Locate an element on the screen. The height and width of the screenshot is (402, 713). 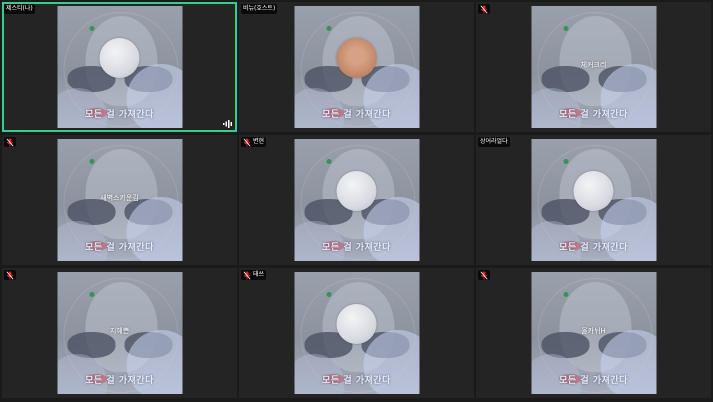
participant-overlay-name: 새벽스키운김 is located at coordinates (119, 198).